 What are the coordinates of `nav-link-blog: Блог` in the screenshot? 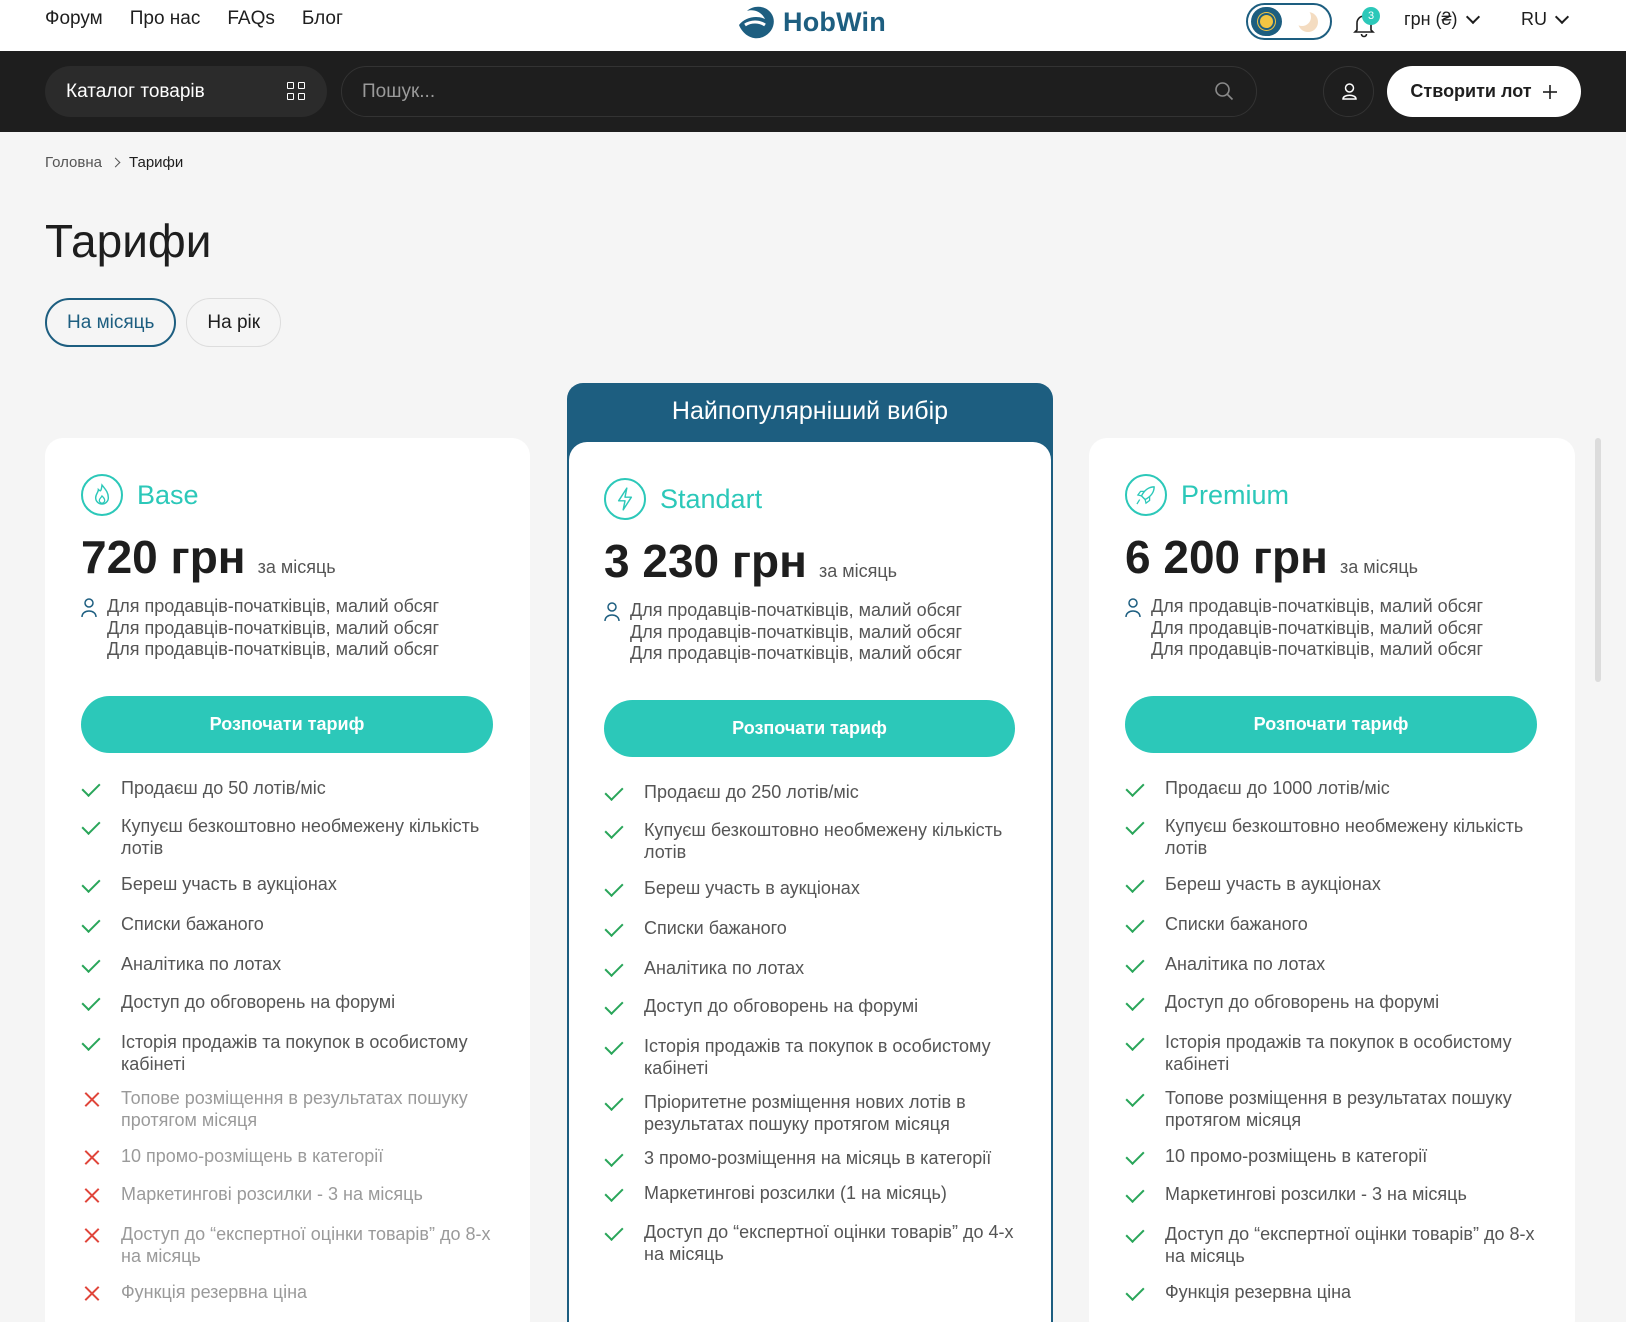 It's located at (322, 19).